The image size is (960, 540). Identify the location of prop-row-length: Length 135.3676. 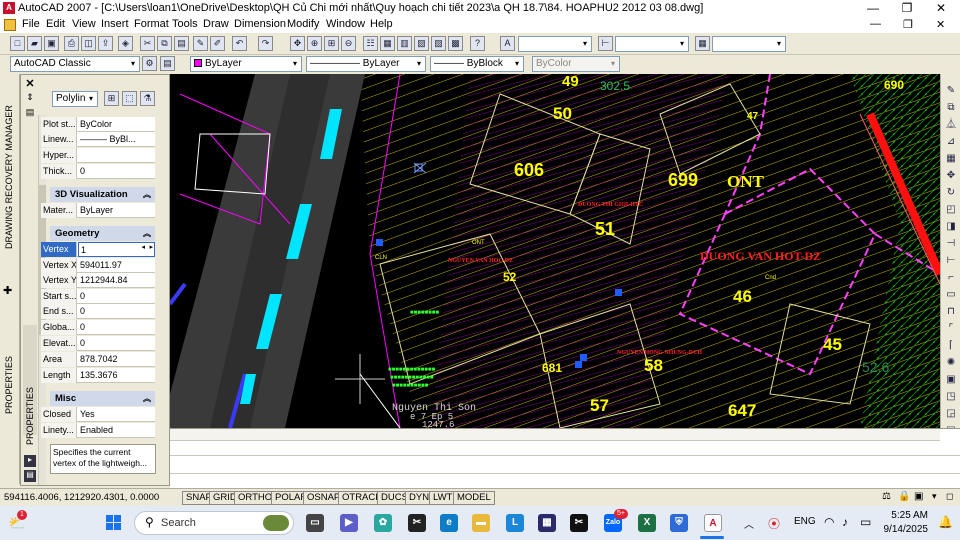
(98, 375).